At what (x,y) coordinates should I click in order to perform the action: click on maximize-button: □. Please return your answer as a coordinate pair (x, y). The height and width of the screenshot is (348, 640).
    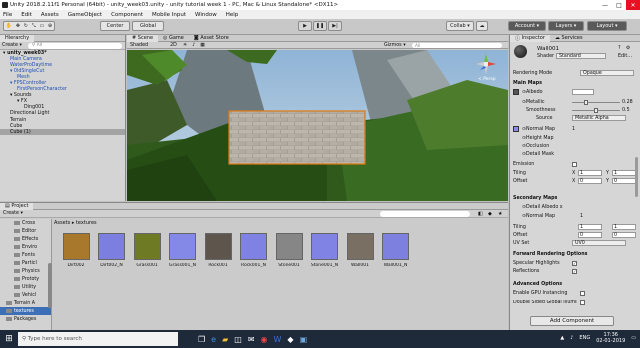
    Looking at the image, I should click on (619, 5).